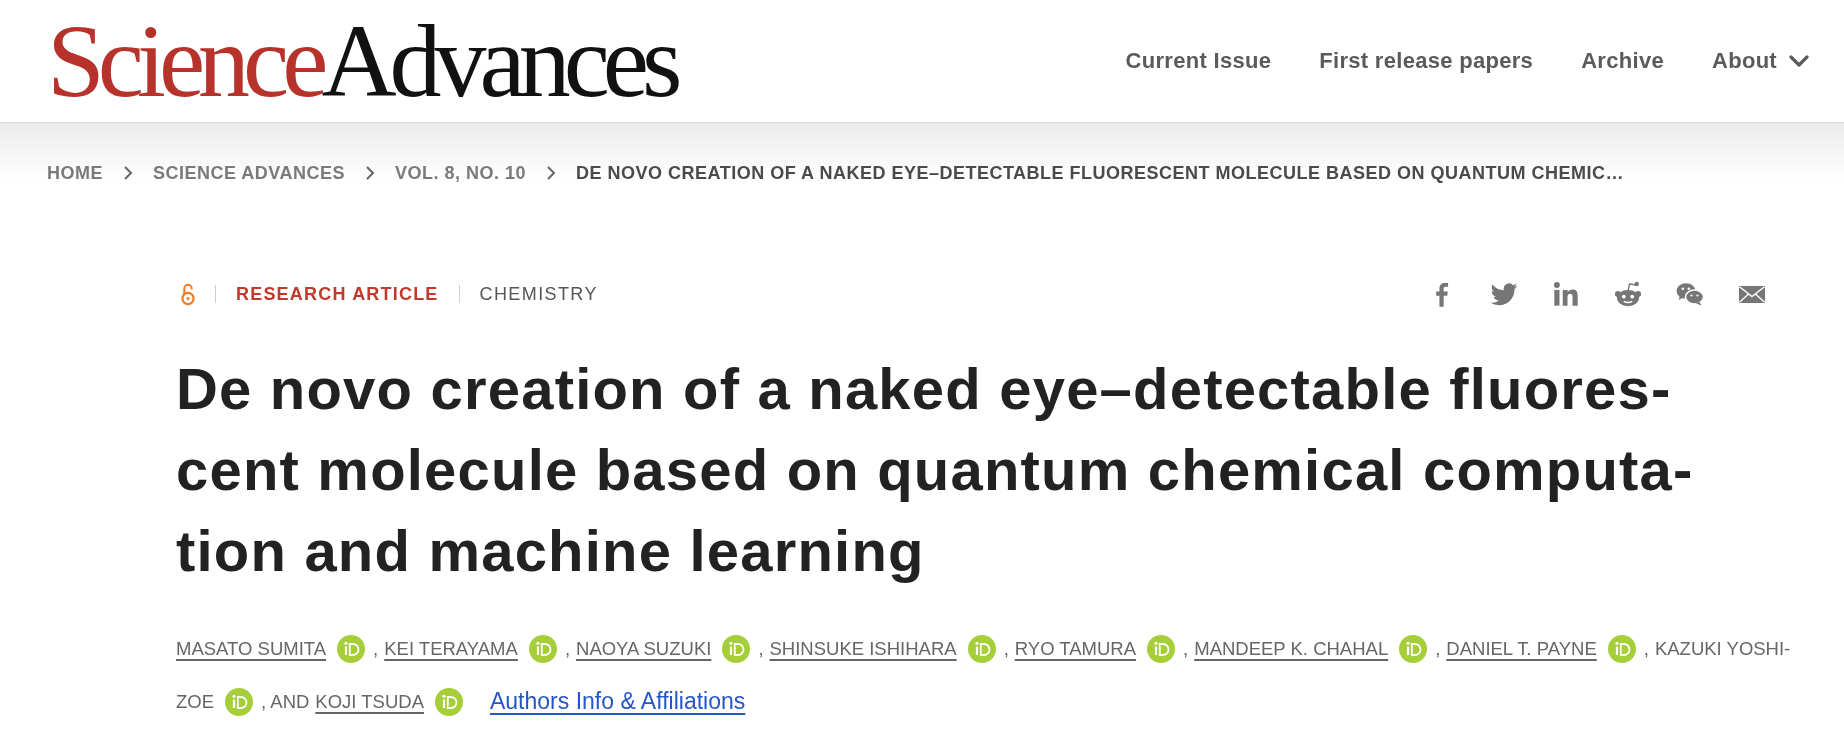 The width and height of the screenshot is (1844, 734). Describe the element at coordinates (1566, 294) in the screenshot. I see `linkedin-icon` at that location.